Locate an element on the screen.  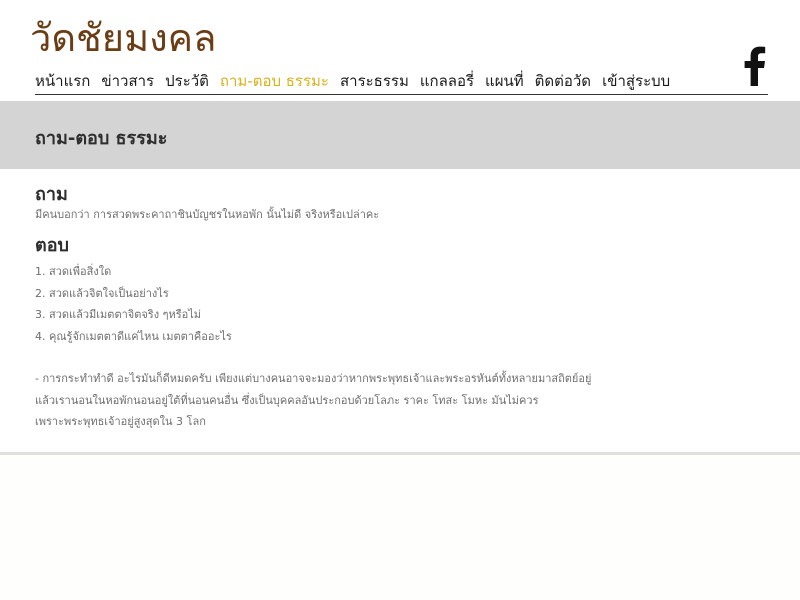
list-item: 2. สวดแล้วจิตใจเป็นอย่างไร is located at coordinates (102, 293).